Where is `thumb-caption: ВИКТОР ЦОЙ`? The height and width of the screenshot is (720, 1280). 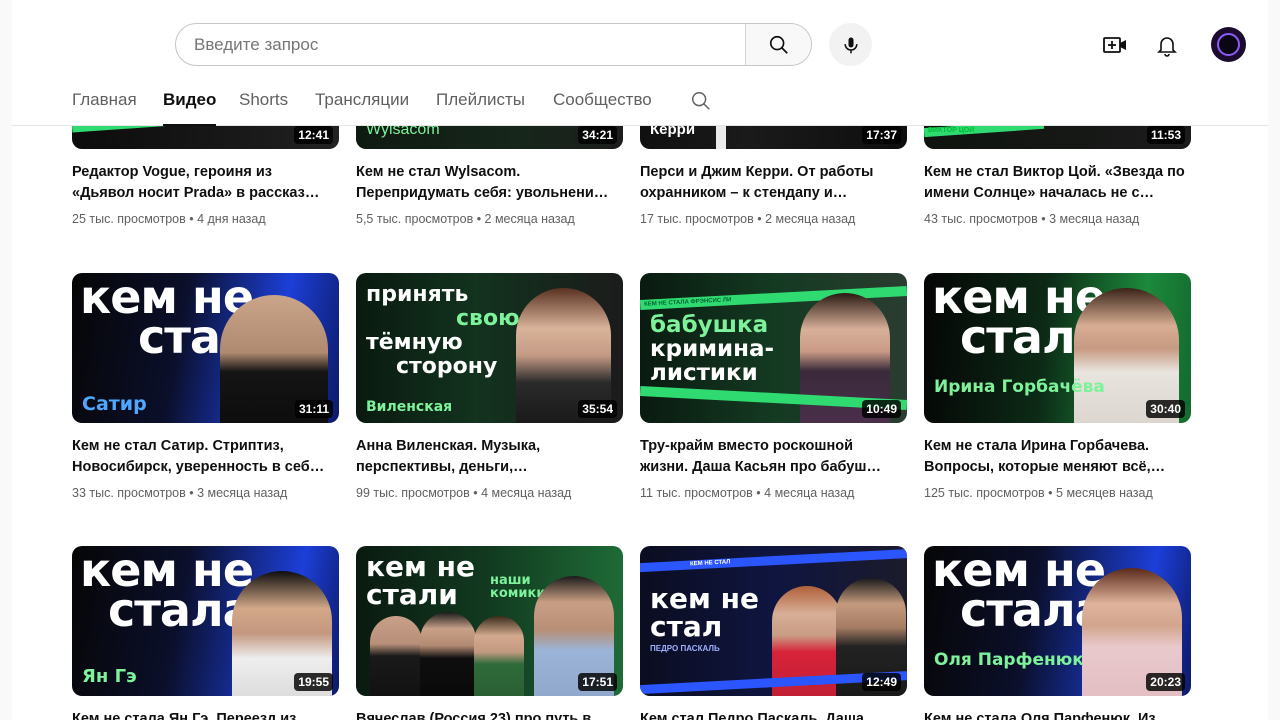
thumb-caption: ВИКТОР ЦОЙ is located at coordinates (951, 130).